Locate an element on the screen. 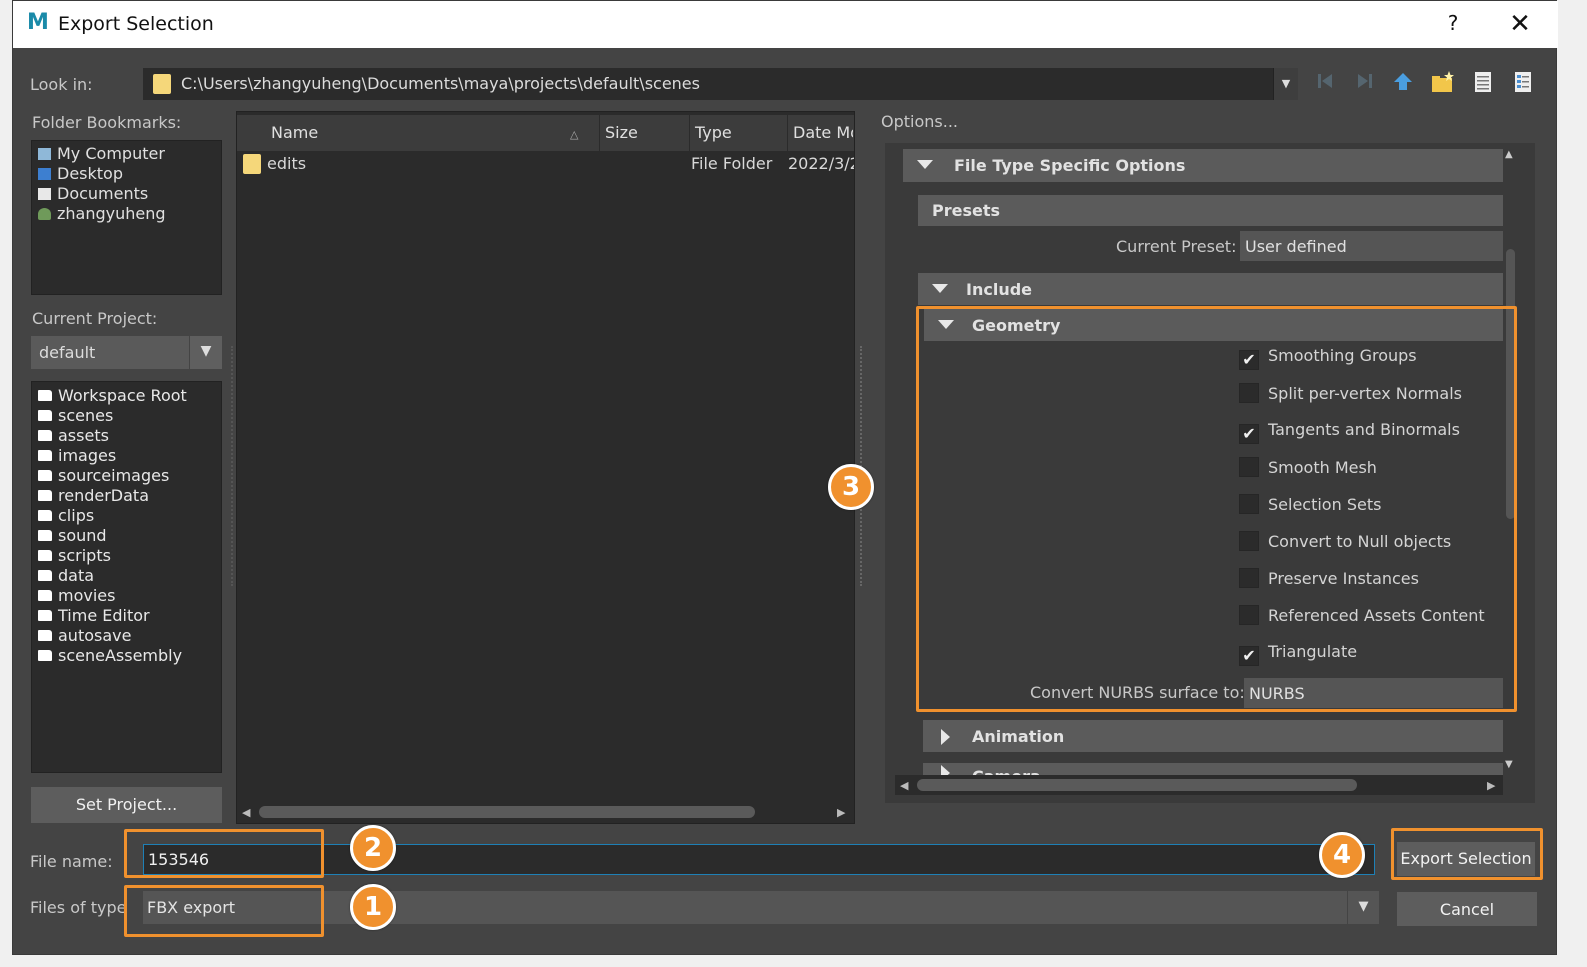 Image resolution: width=1587 pixels, height=967 pixels. bookmark-documents: Documents is located at coordinates (93, 194).